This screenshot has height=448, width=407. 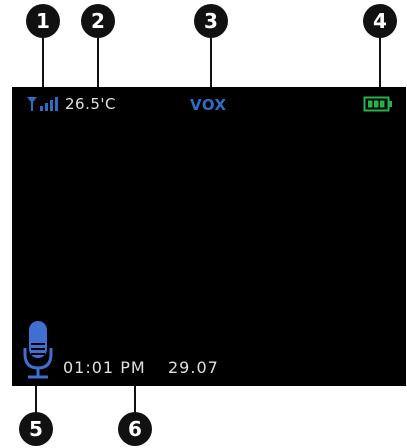 What do you see at coordinates (90, 104) in the screenshot?
I see `temperature-readout: 26.5'C` at bounding box center [90, 104].